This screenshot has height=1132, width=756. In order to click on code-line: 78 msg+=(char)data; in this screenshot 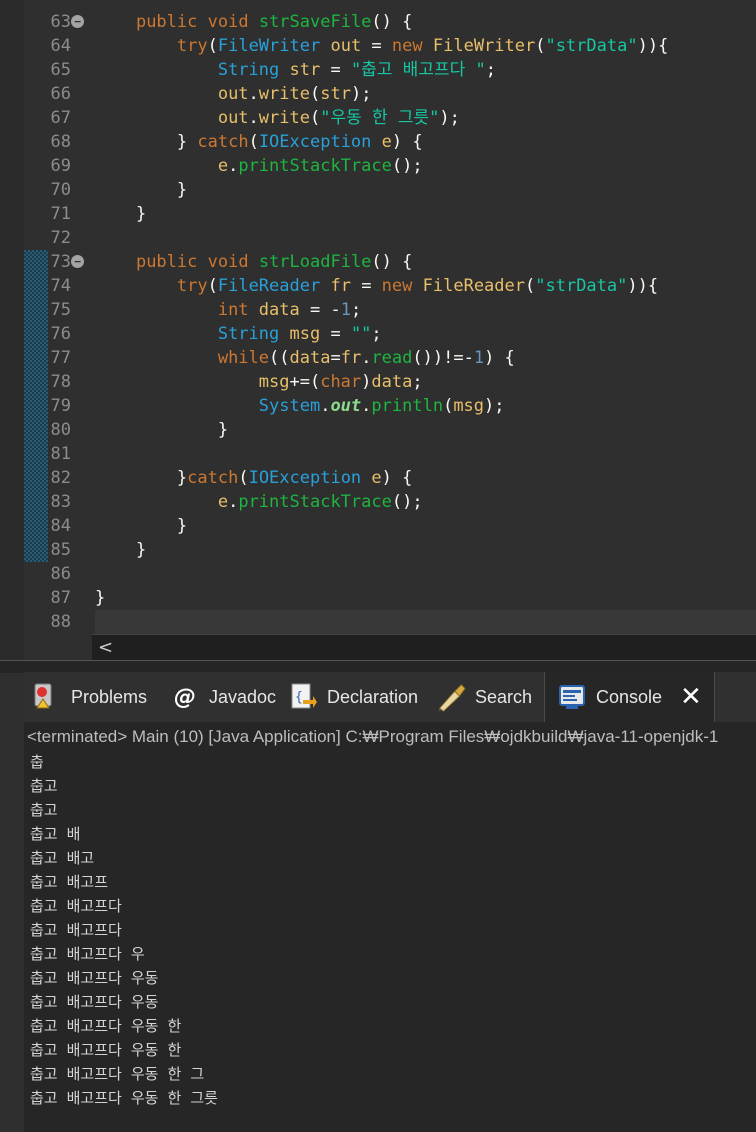, I will do `click(378, 382)`.